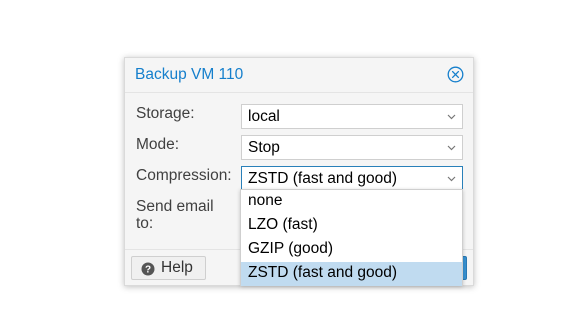 Image resolution: width=569 pixels, height=326 pixels. Describe the element at coordinates (175, 206) in the screenshot. I see `send-email-label: Send email` at that location.